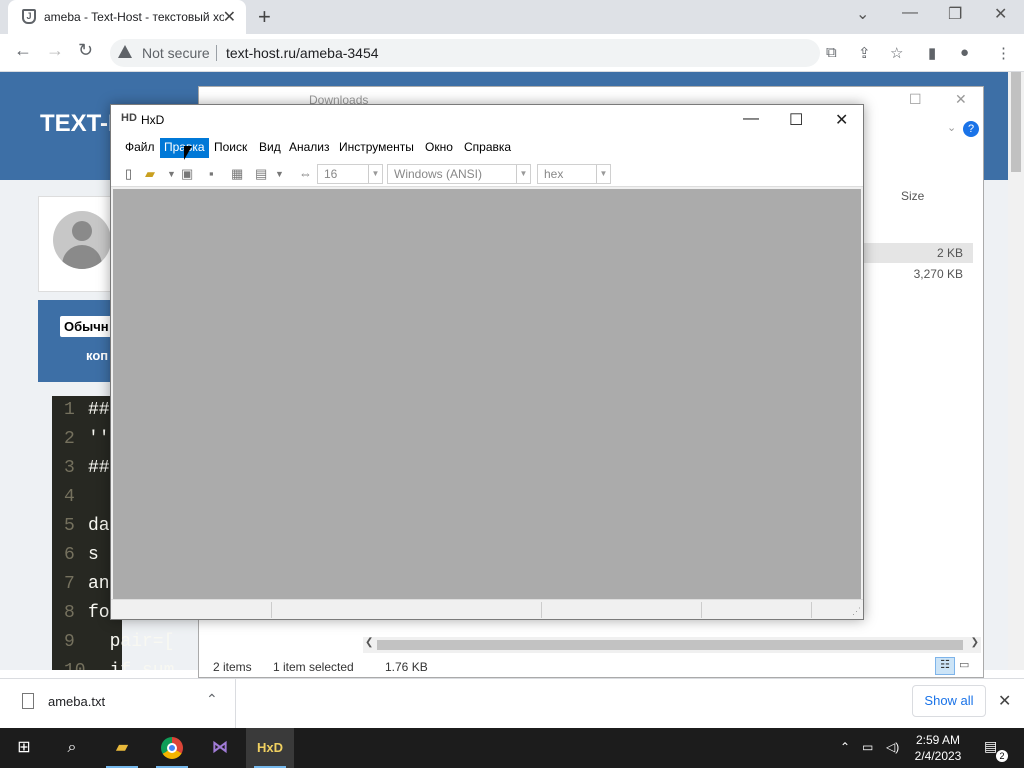  Describe the element at coordinates (309, 148) in the screenshot. I see `menu-analysis: Анализ` at that location.